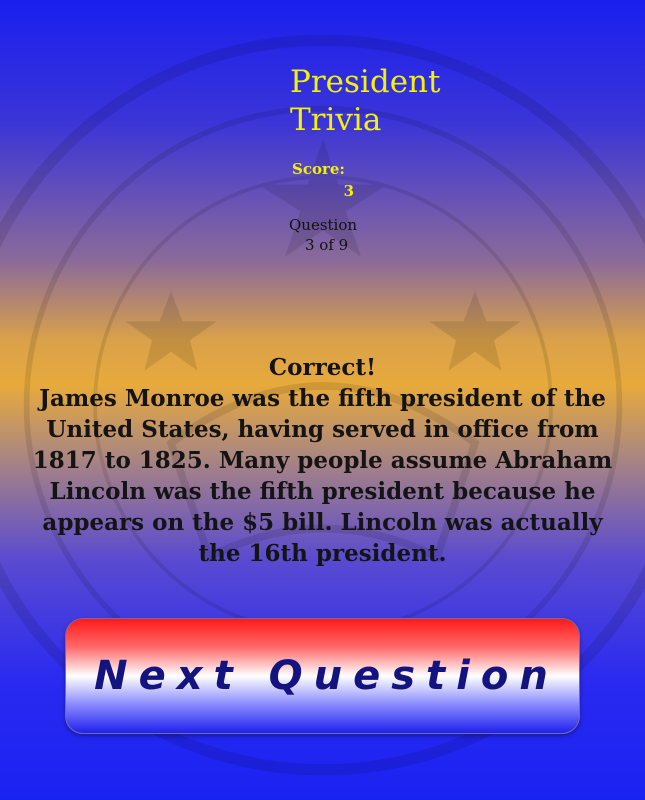 This screenshot has height=800, width=645. I want to click on score-value: 3, so click(348, 191).